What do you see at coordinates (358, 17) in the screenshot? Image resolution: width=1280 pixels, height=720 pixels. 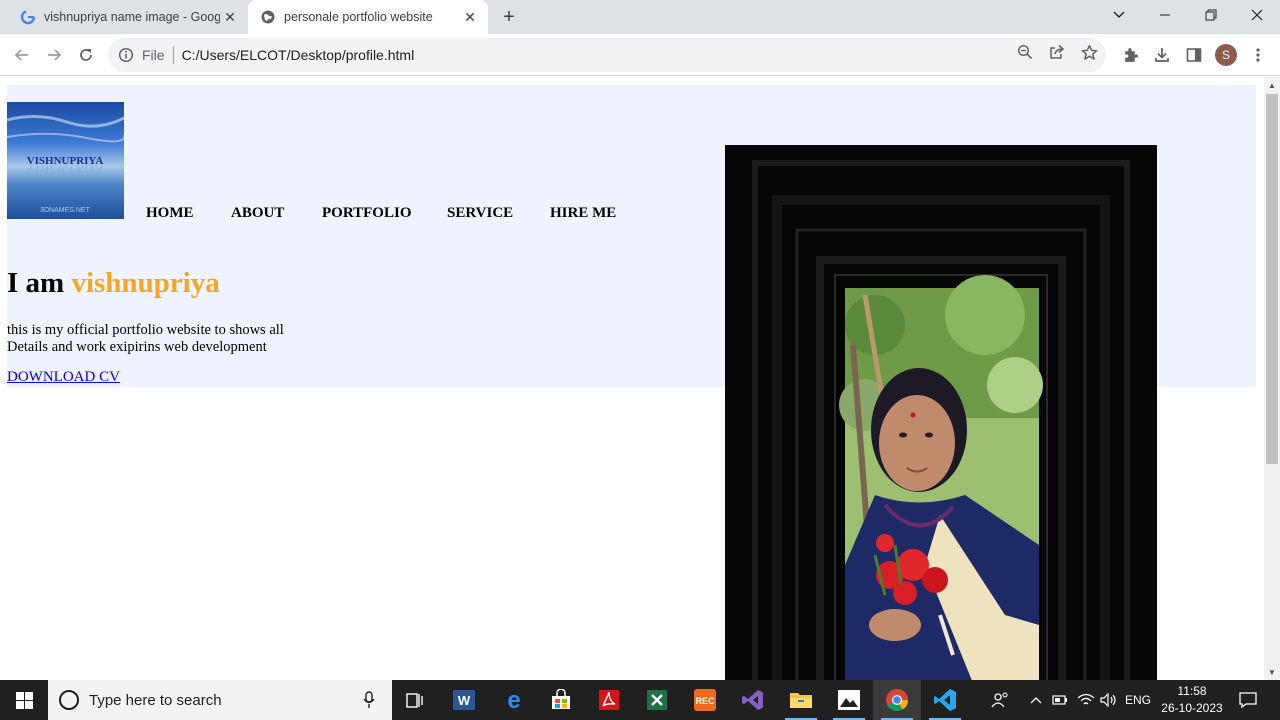 I see `tab-title: personale portfolio website` at bounding box center [358, 17].